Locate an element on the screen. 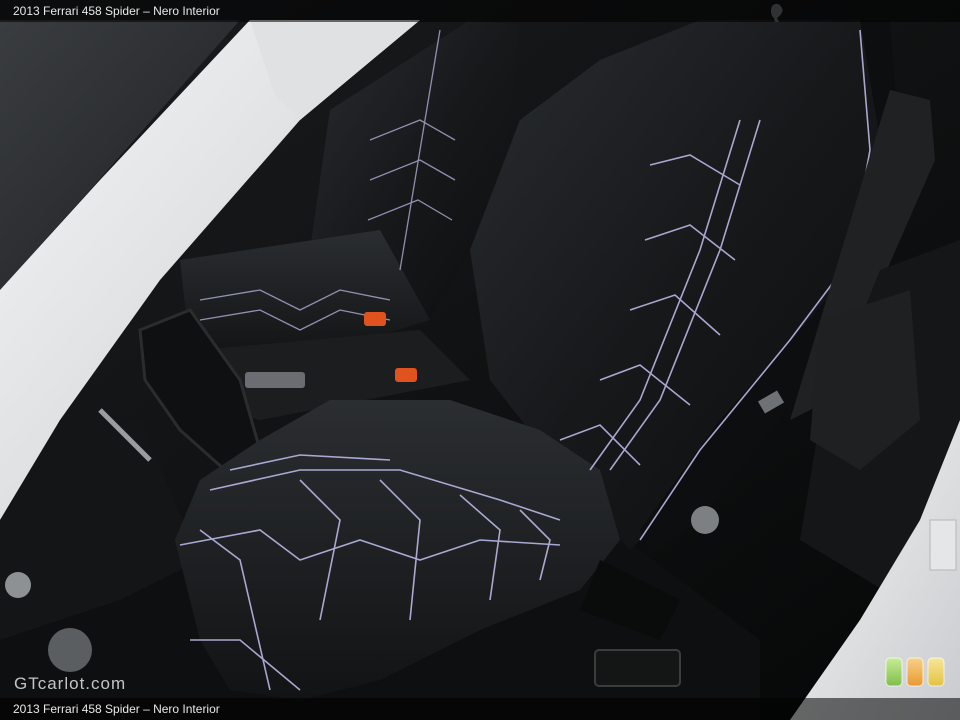 The width and height of the screenshot is (960, 720). rating-badges-icon is located at coordinates (915, 672).